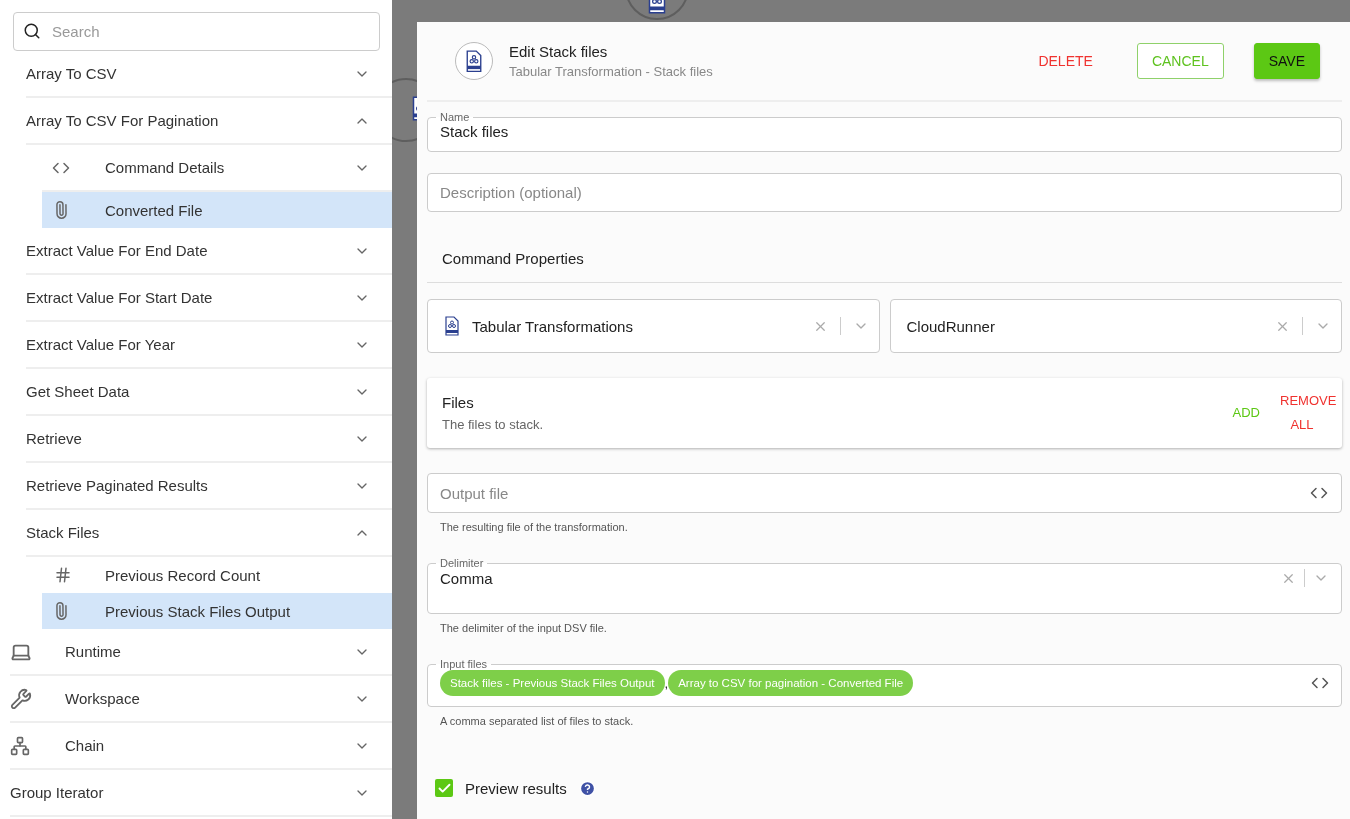  Describe the element at coordinates (458, 402) in the screenshot. I see `card-title: Files` at that location.